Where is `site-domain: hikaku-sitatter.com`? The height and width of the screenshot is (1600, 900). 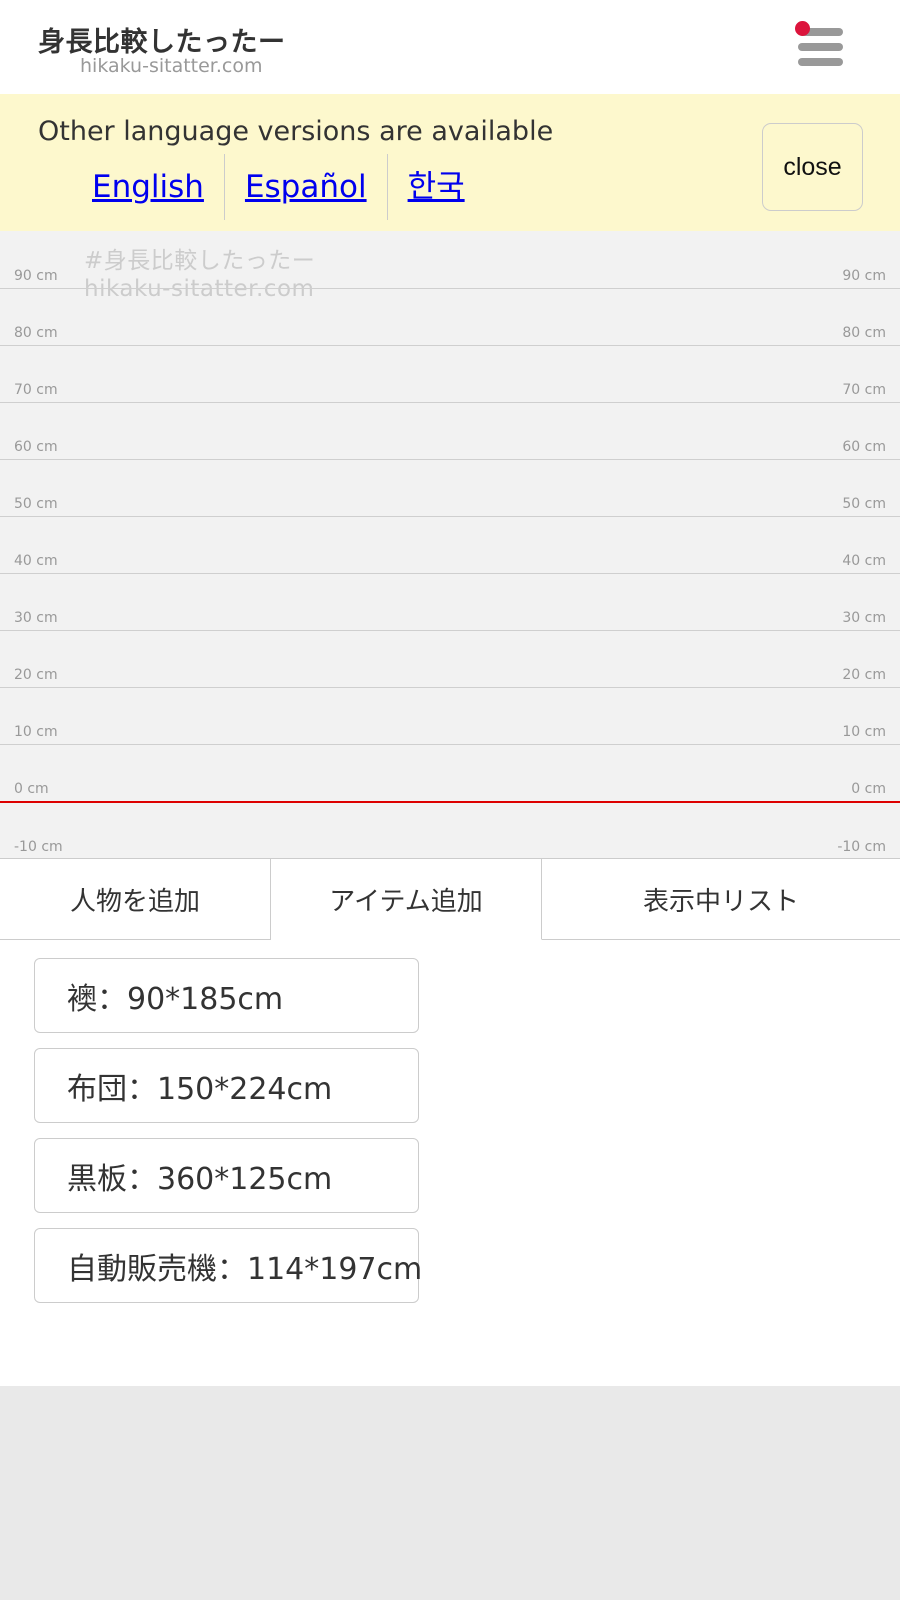
site-domain: hikaku-sitatter.com is located at coordinates (171, 66).